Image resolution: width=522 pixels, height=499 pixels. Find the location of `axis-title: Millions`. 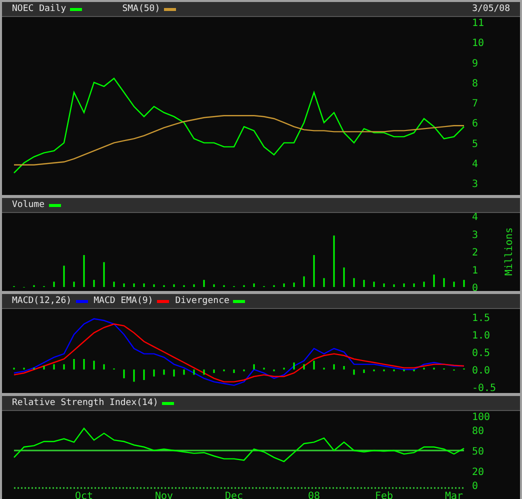

axis-title: Millions is located at coordinates (509, 251).